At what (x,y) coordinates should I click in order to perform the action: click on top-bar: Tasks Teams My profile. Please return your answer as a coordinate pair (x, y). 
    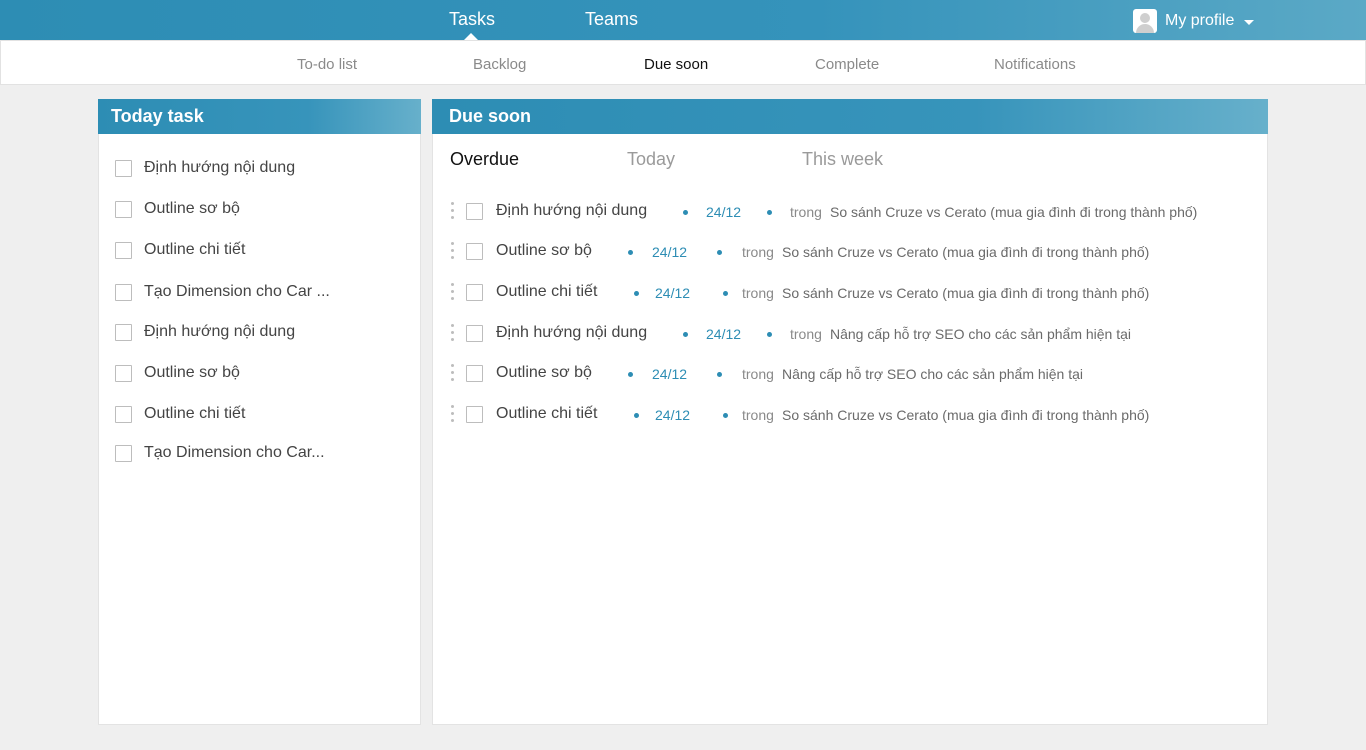
    Looking at the image, I should click on (683, 20).